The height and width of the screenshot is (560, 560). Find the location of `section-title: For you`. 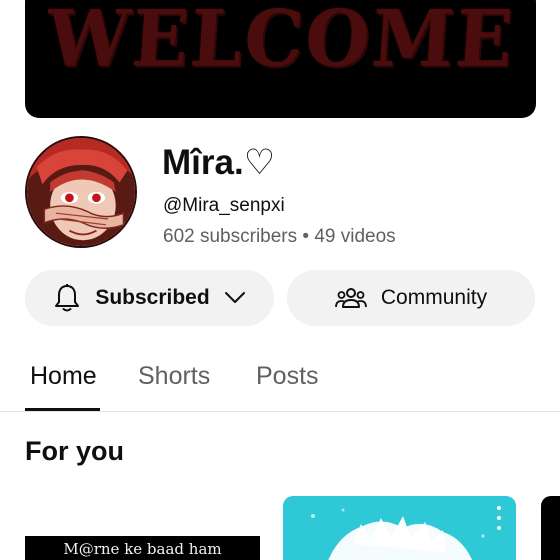

section-title: For you is located at coordinates (74, 451).